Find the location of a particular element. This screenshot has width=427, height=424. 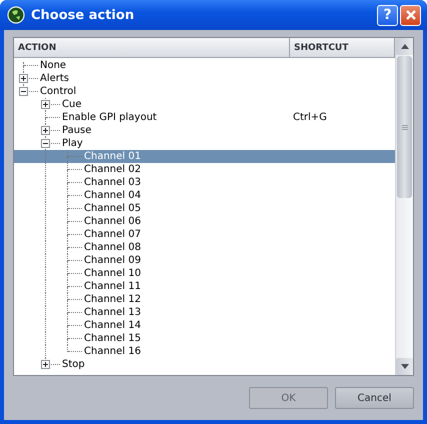

tree-item: Channel 12 is located at coordinates (112, 299).